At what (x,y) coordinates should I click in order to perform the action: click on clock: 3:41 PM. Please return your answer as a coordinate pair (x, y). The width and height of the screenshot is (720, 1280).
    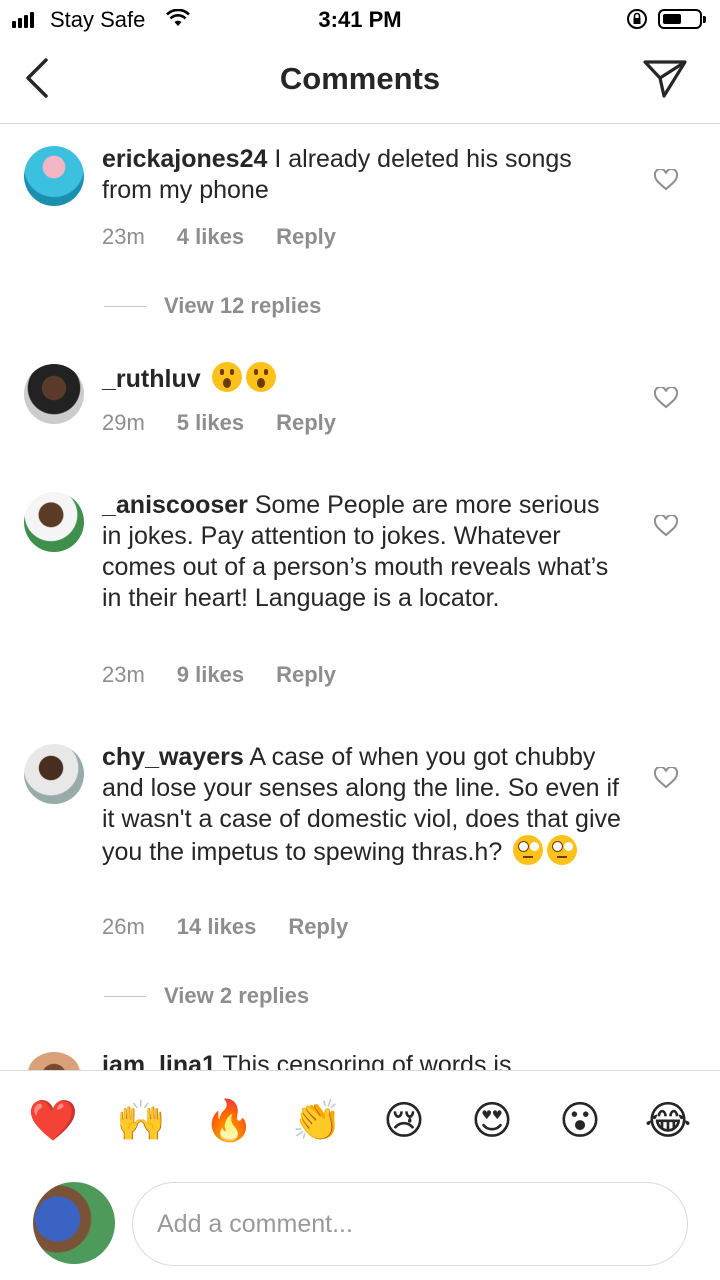
    Looking at the image, I should click on (360, 19).